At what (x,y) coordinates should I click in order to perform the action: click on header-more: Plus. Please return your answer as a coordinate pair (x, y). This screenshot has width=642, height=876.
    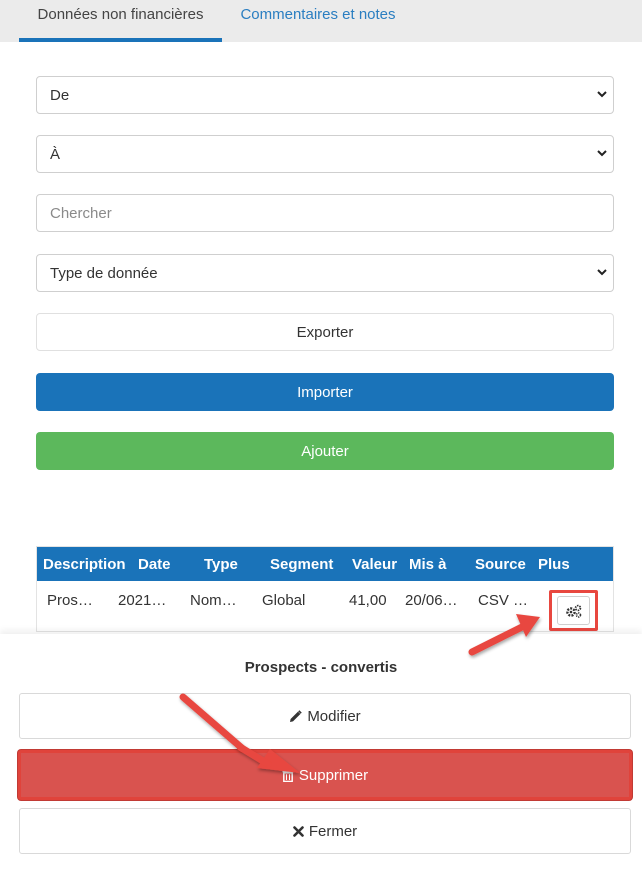
    Looking at the image, I should click on (554, 564).